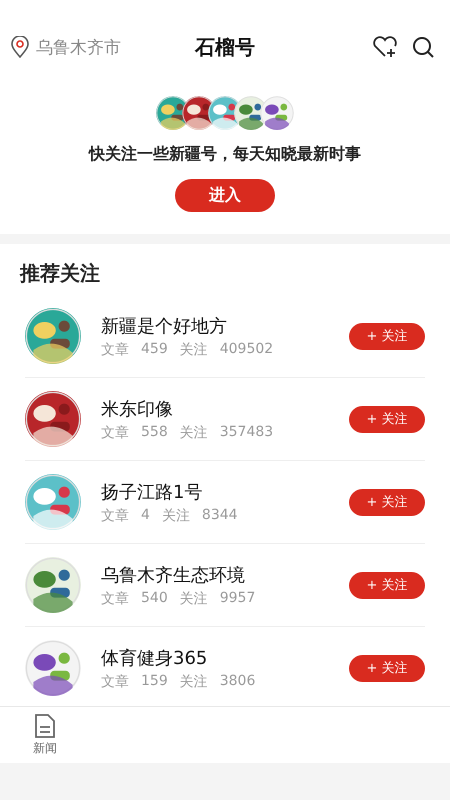 Image resolution: width=450 pixels, height=800 pixels. What do you see at coordinates (78, 47) in the screenshot?
I see `location-label: 乌鲁木齐市` at bounding box center [78, 47].